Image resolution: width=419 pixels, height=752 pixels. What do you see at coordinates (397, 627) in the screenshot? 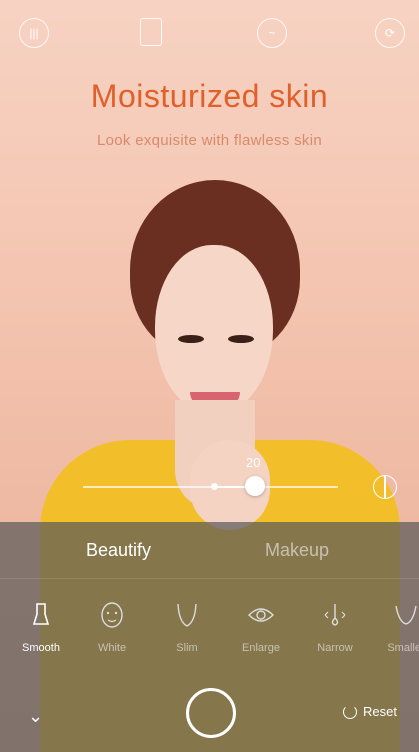
I see `tool-smaller: Smaller` at bounding box center [397, 627].